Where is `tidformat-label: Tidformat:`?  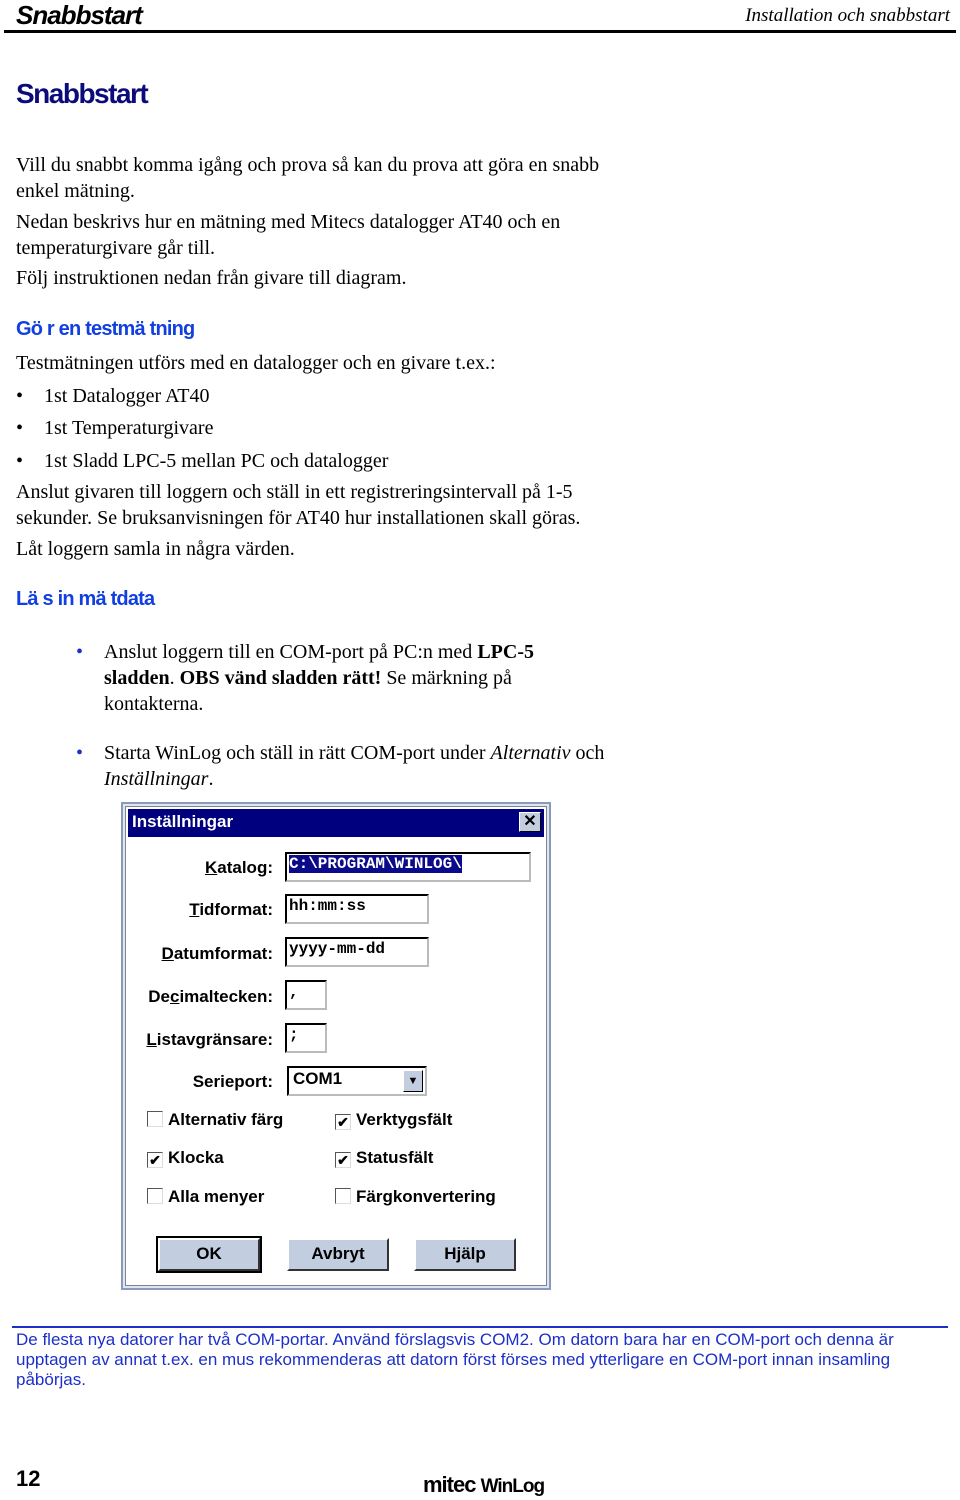 tidformat-label: Tidformat: is located at coordinates (231, 909).